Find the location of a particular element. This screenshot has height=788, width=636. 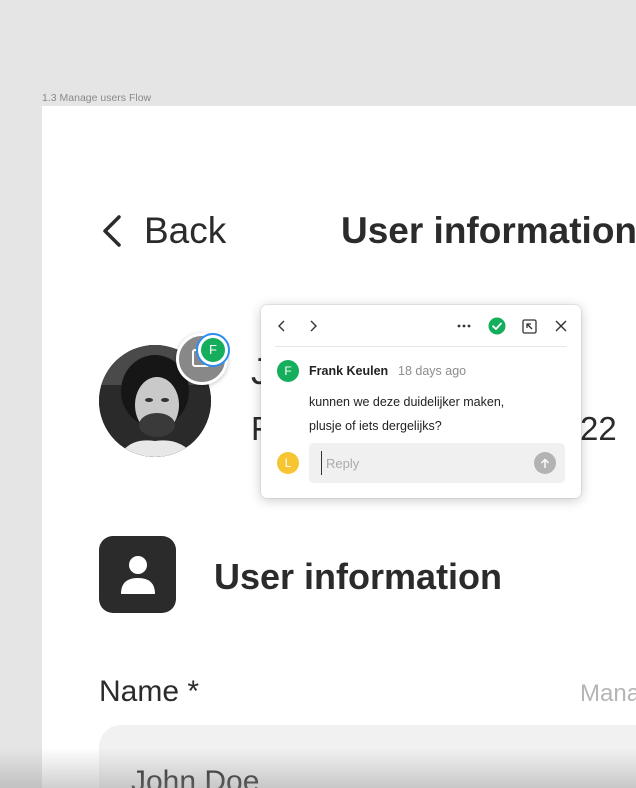

user-icon is located at coordinates (137, 574).